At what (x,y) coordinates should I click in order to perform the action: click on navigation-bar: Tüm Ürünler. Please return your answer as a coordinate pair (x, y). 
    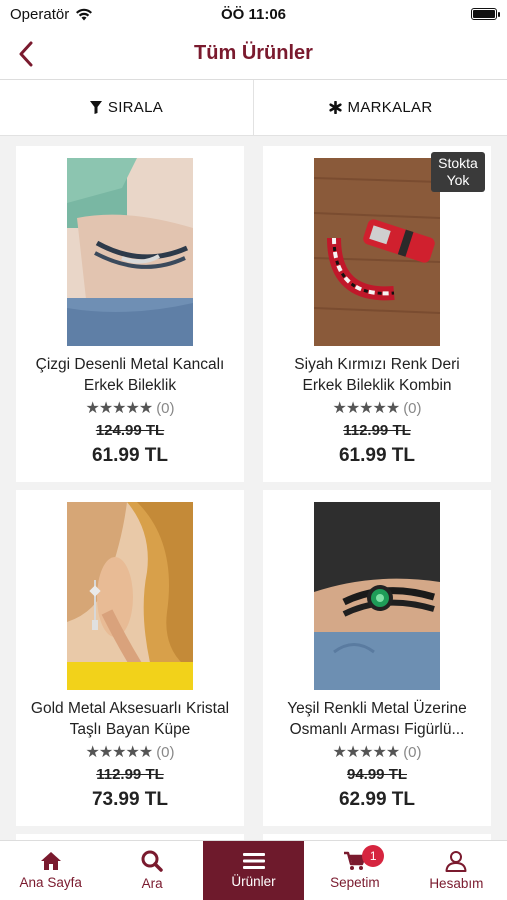
    Looking at the image, I should click on (253, 54).